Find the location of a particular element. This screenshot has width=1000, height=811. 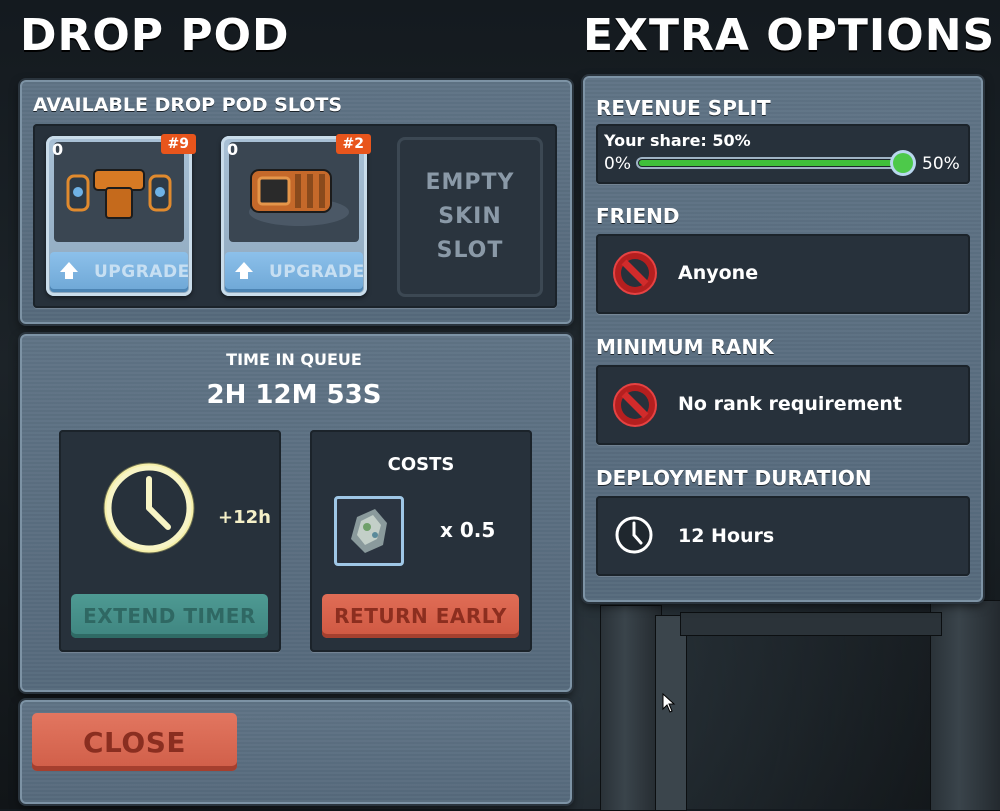

friend-label: FRIEND is located at coordinates (638, 216).